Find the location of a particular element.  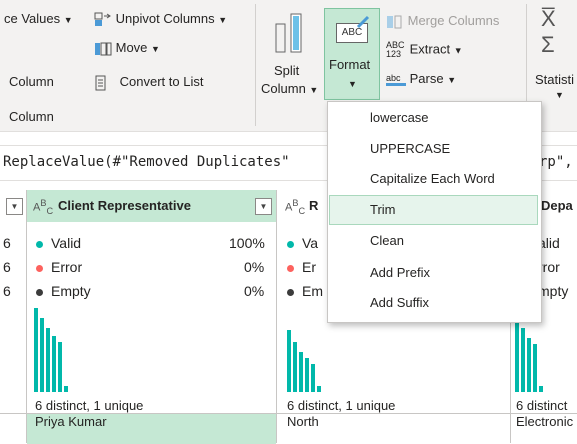

extract-button: ABC 123 Extract ▼ is located at coordinates (424, 50).